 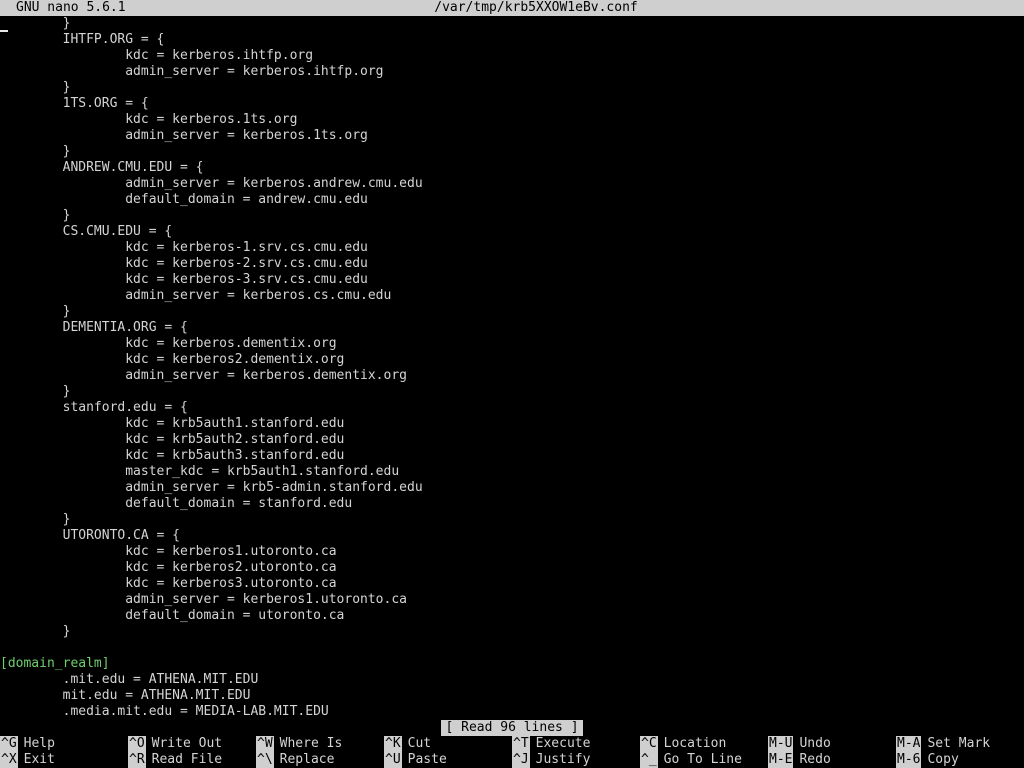 I want to click on shortcut-location: ^C Location, so click(x=683, y=744).